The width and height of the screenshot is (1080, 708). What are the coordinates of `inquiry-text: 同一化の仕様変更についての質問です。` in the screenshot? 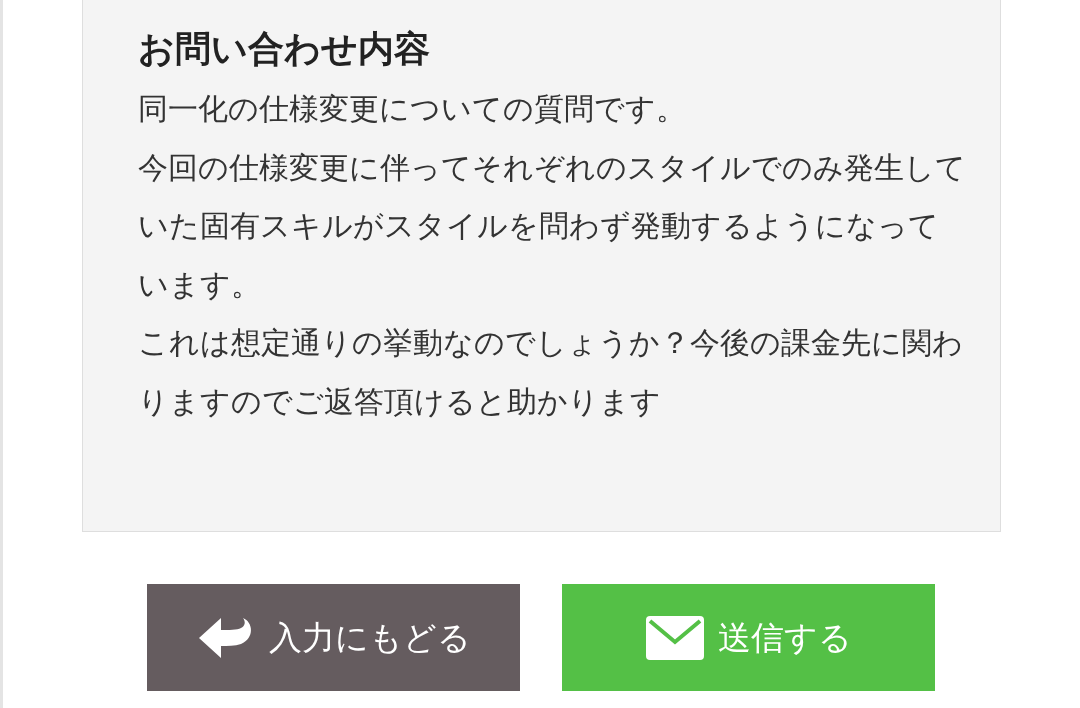 It's located at (412, 109).